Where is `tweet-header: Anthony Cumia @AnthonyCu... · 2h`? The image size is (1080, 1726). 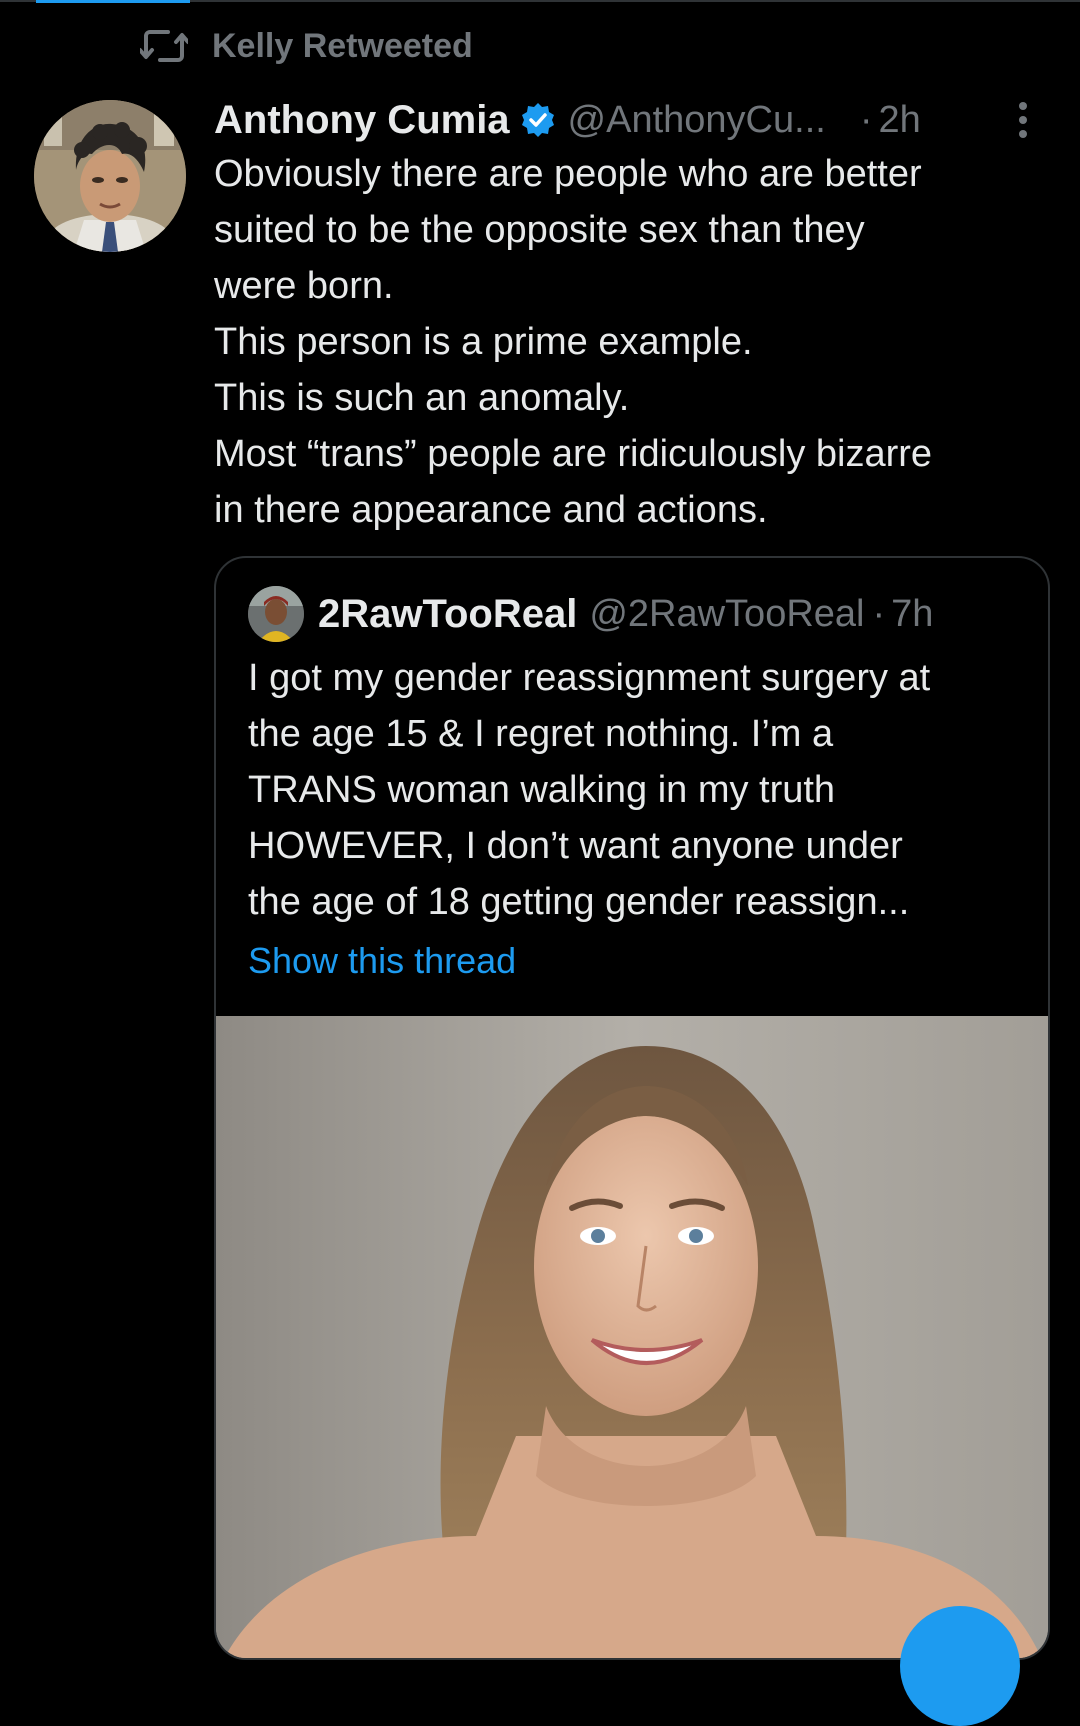
tweet-header: Anthony Cumia @AnthonyCu... · 2h is located at coordinates (634, 120).